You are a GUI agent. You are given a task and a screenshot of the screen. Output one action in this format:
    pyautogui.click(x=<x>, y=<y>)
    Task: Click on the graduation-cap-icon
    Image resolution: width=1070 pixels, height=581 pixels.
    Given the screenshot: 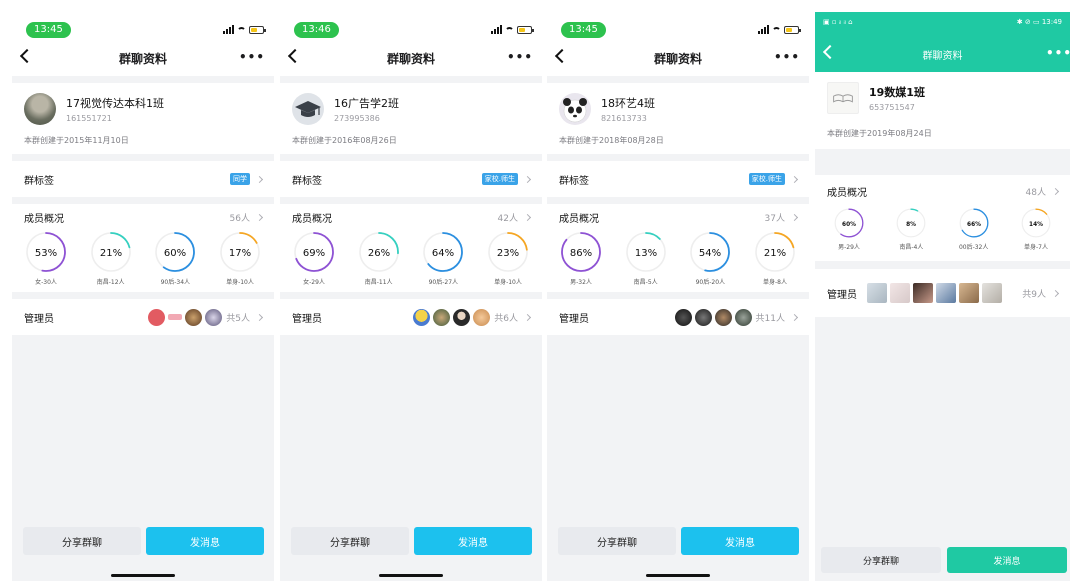 What is the action you would take?
    pyautogui.click(x=308, y=109)
    